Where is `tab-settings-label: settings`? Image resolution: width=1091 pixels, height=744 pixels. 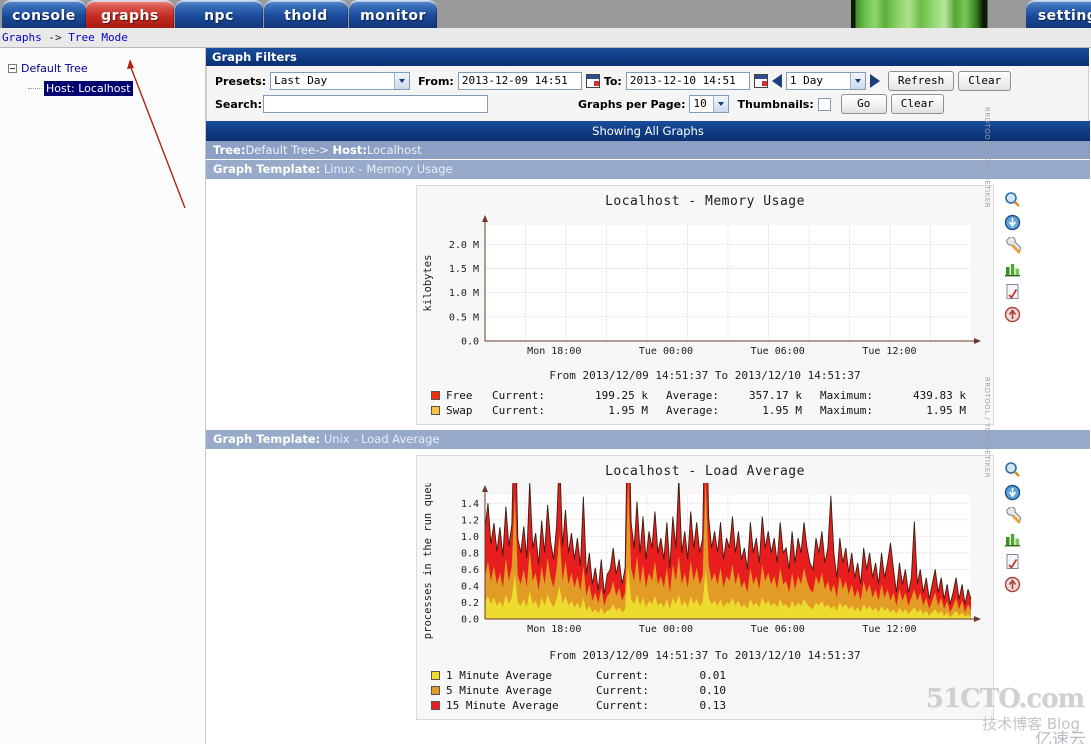
tab-settings-label: settings is located at coordinates (1064, 16).